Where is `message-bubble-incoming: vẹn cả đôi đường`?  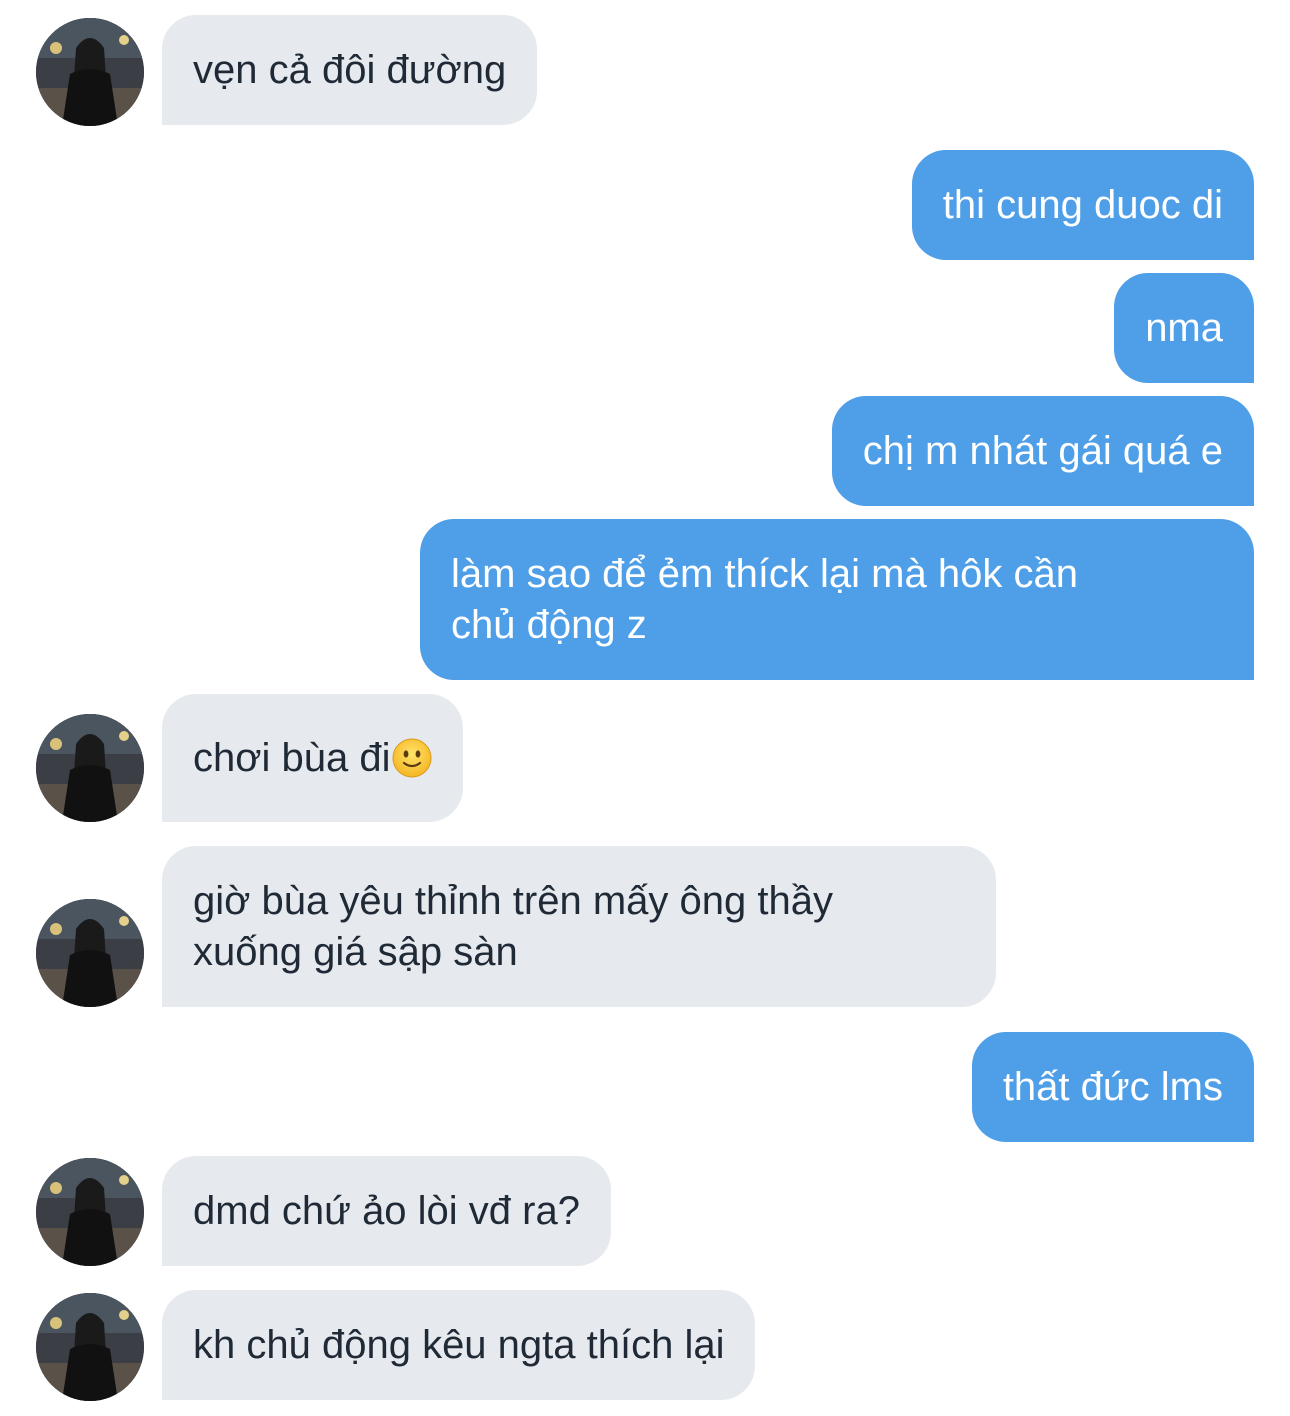
message-bubble-incoming: vẹn cả đôi đường is located at coordinates (350, 70).